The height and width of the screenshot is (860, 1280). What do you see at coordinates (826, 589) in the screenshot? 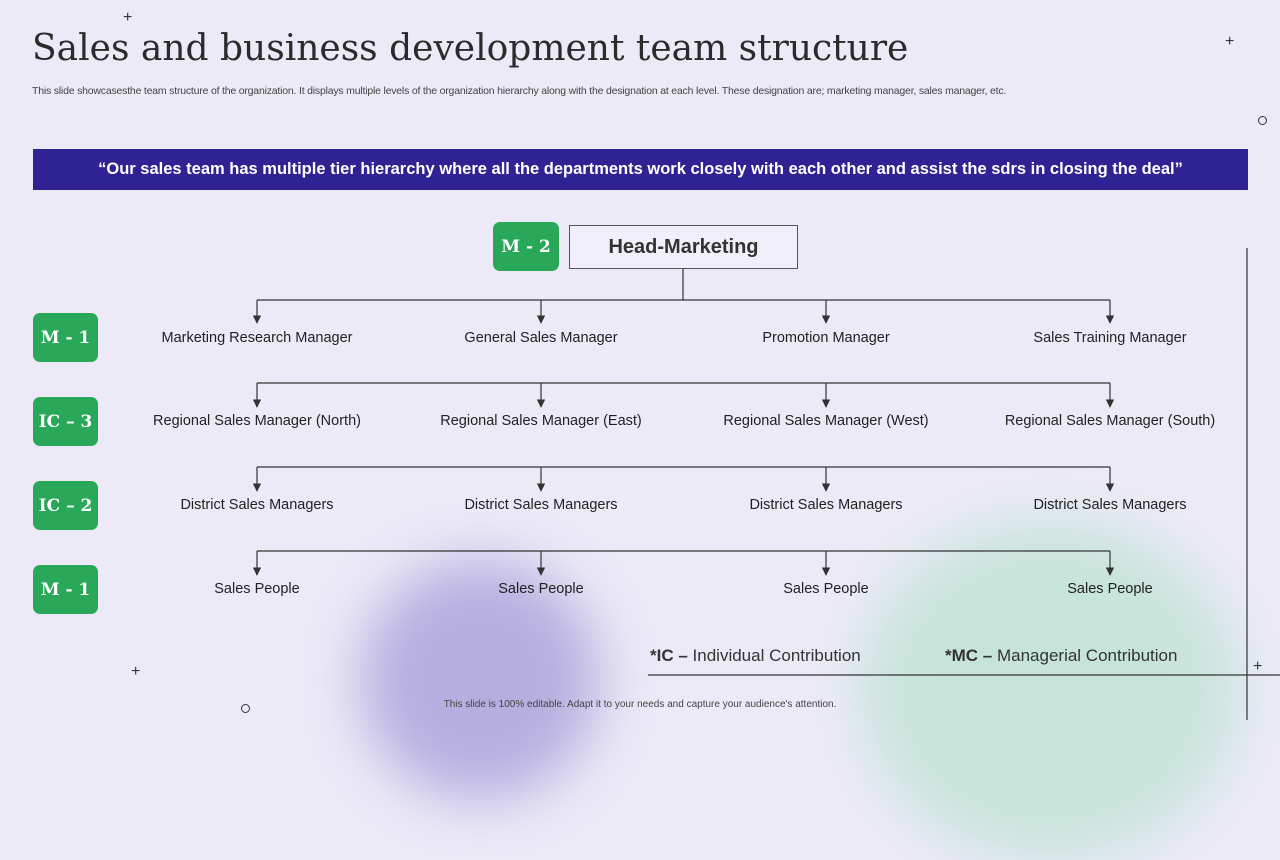
I see `org-node-sales-people-3: Sales People` at bounding box center [826, 589].